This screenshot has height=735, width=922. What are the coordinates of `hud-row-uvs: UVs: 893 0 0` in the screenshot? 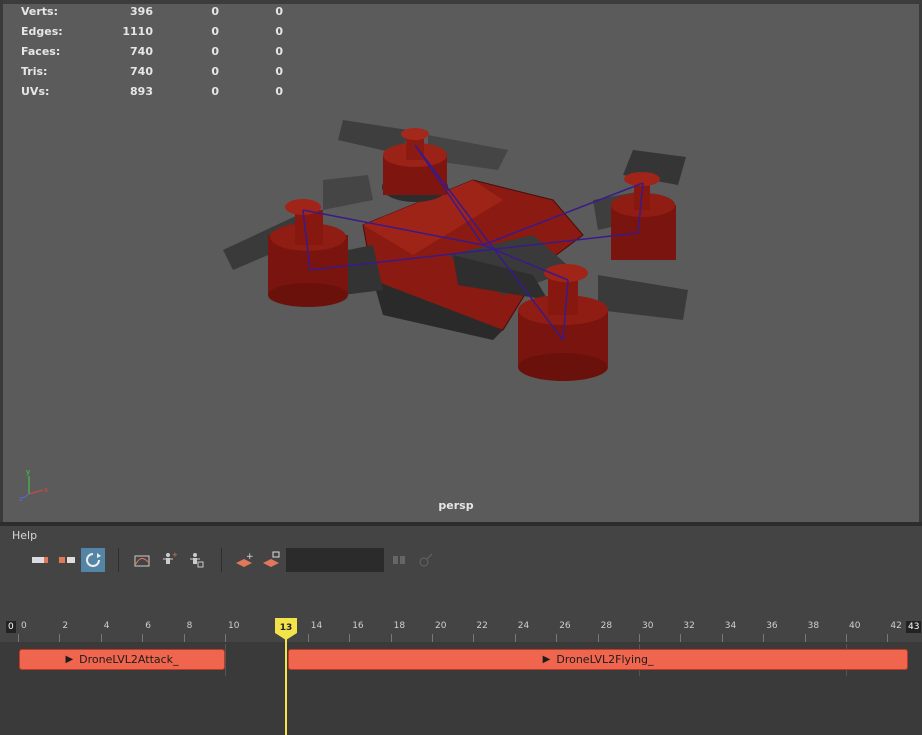 It's located at (152, 94).